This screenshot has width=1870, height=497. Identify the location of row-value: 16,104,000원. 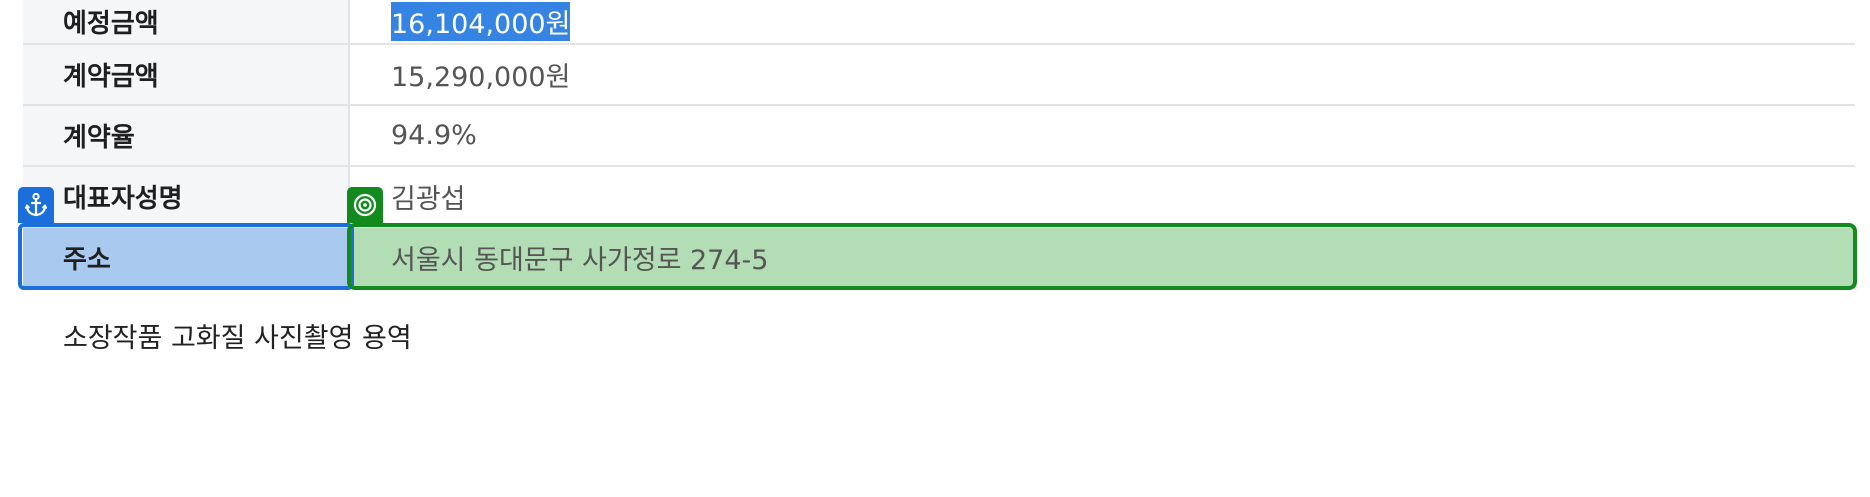
(1102, 21).